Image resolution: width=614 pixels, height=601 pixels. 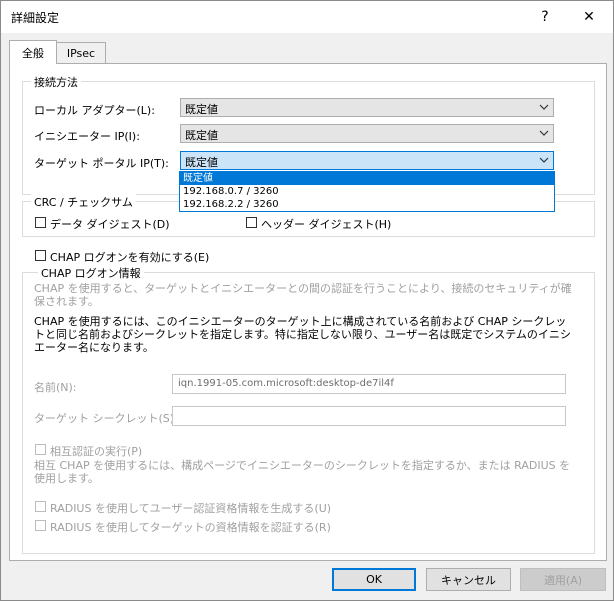 What do you see at coordinates (101, 163) in the screenshot?
I see `target-portal-label: ターゲット ポータル IP(T):` at bounding box center [101, 163].